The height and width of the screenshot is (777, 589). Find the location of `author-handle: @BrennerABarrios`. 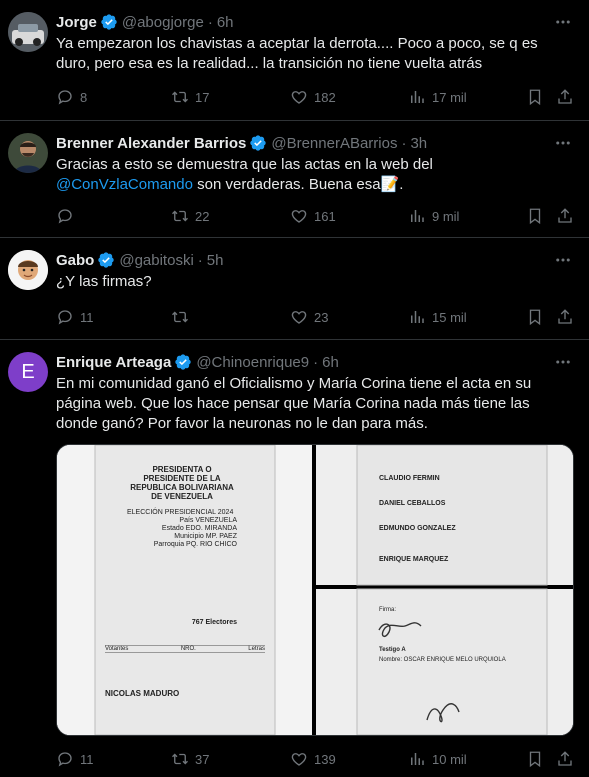

author-handle: @BrennerABarrios is located at coordinates (334, 143).